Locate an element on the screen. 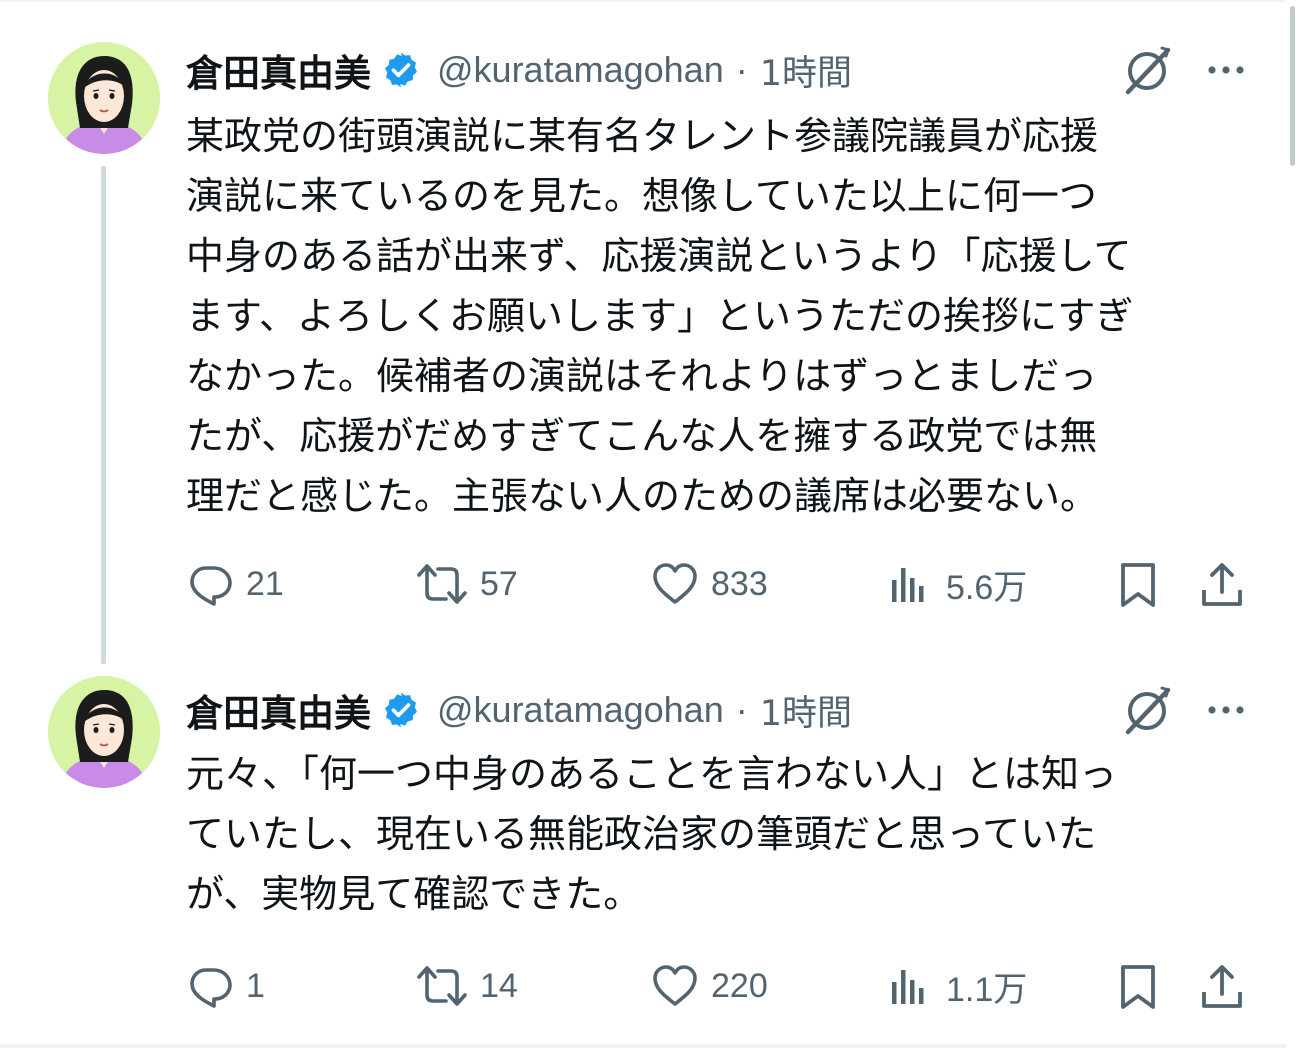 Image resolution: width=1300 pixels, height=1064 pixels. tweet-text-line: なかった。候補者の演説はそれよりはずっとましだっ is located at coordinates (642, 376).